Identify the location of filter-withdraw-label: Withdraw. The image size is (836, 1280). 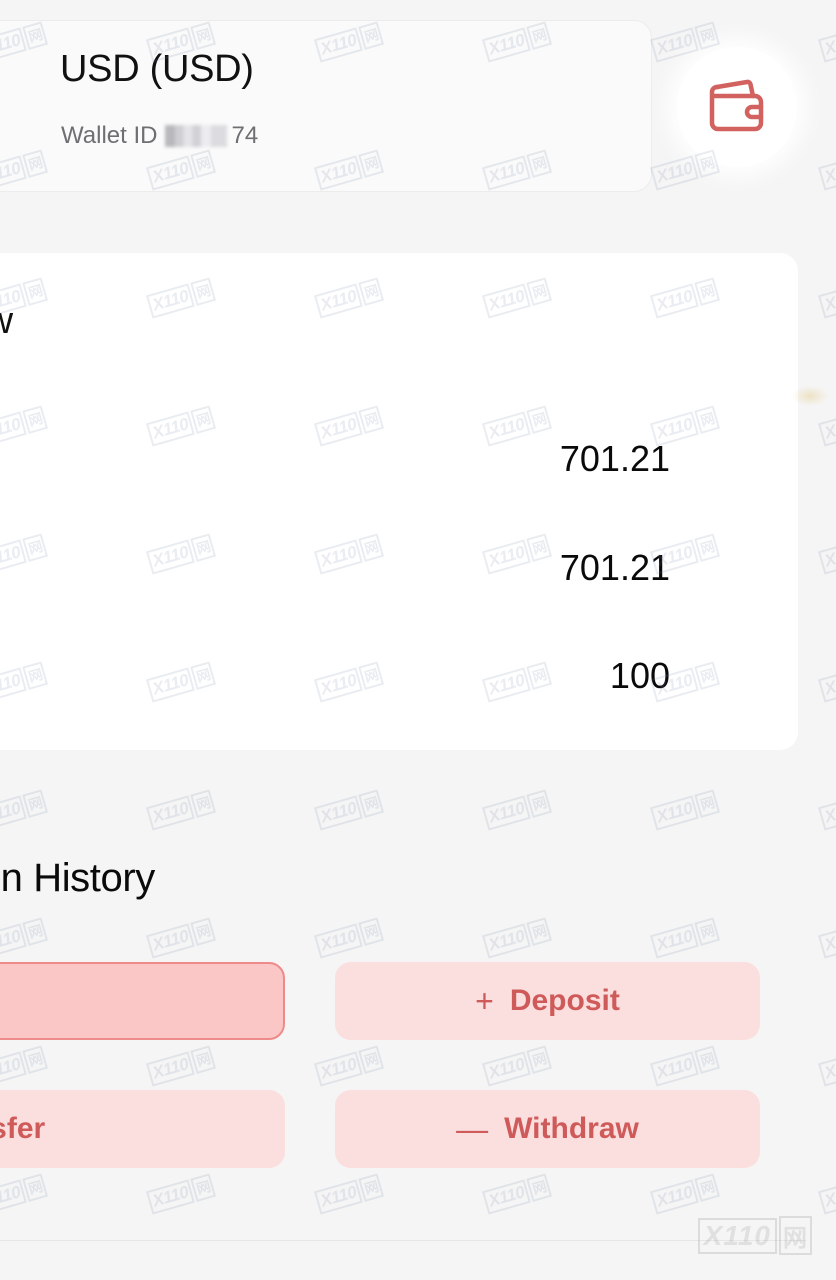
(571, 1128).